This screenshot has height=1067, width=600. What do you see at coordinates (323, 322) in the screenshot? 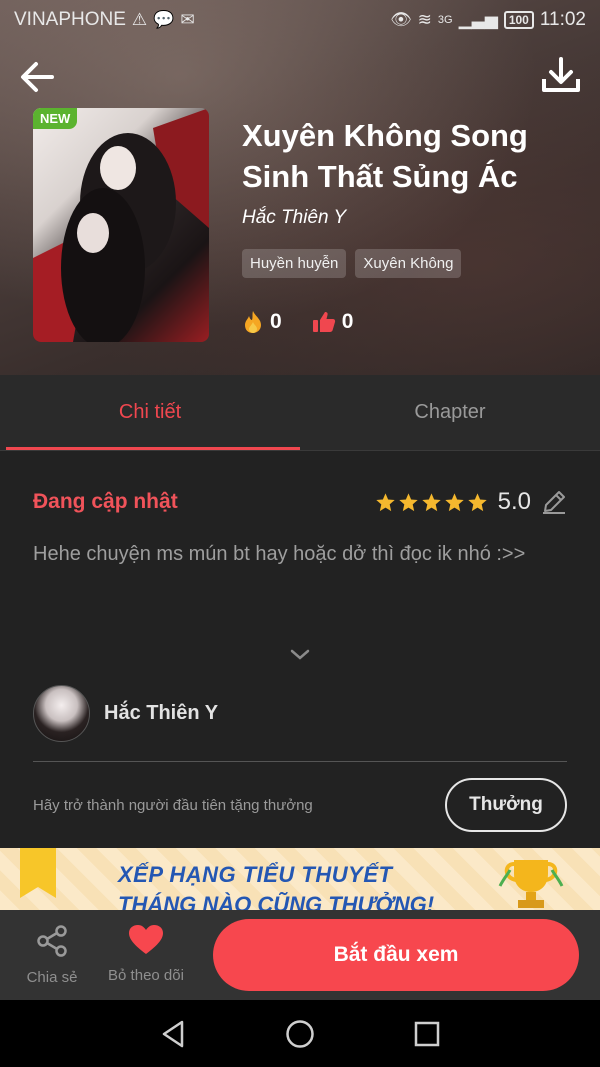
I see `thumbs-up-icon` at bounding box center [323, 322].